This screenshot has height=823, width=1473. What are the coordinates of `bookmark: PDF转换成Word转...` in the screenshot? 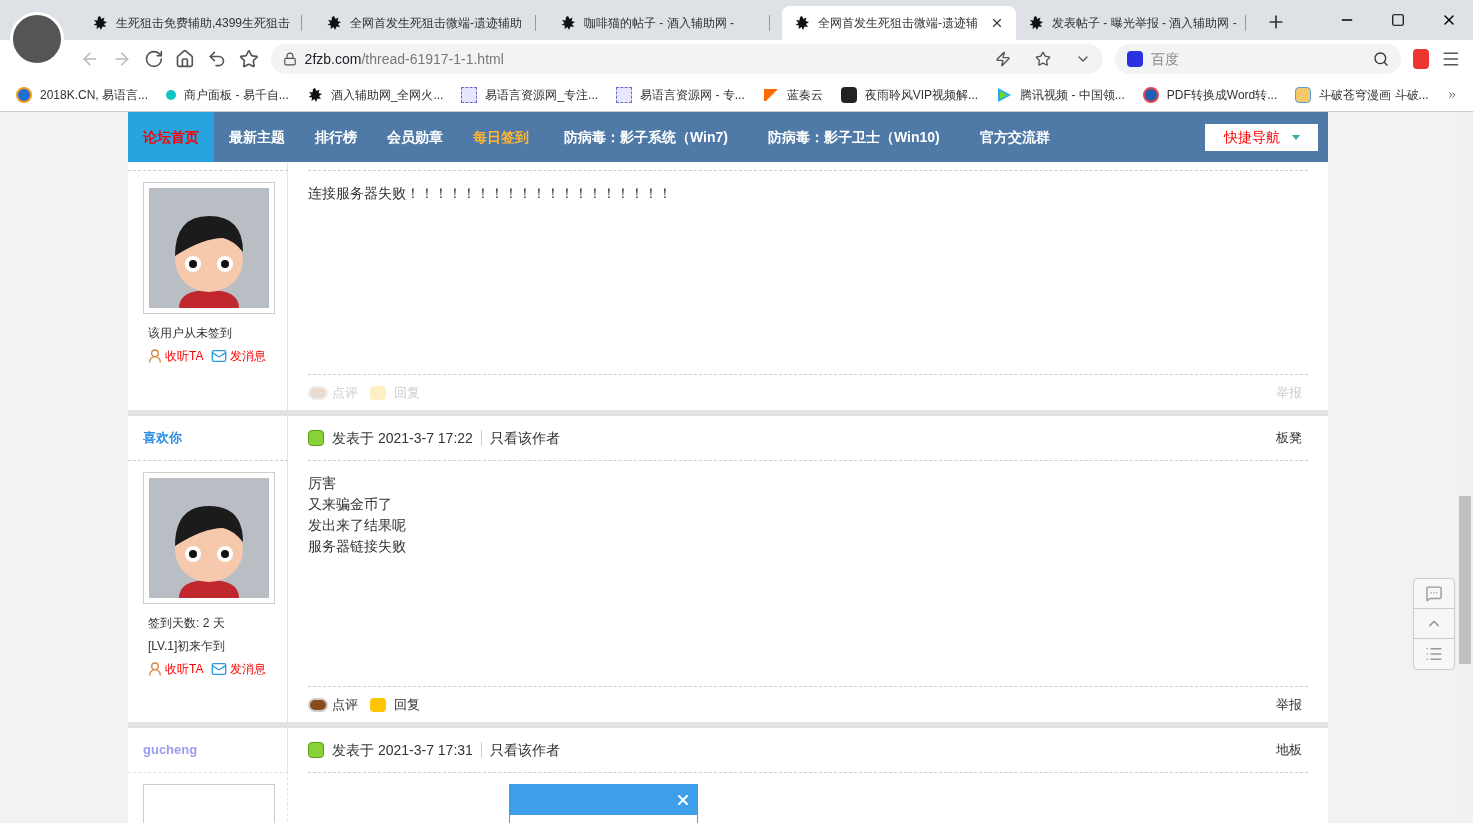 It's located at (1210, 94).